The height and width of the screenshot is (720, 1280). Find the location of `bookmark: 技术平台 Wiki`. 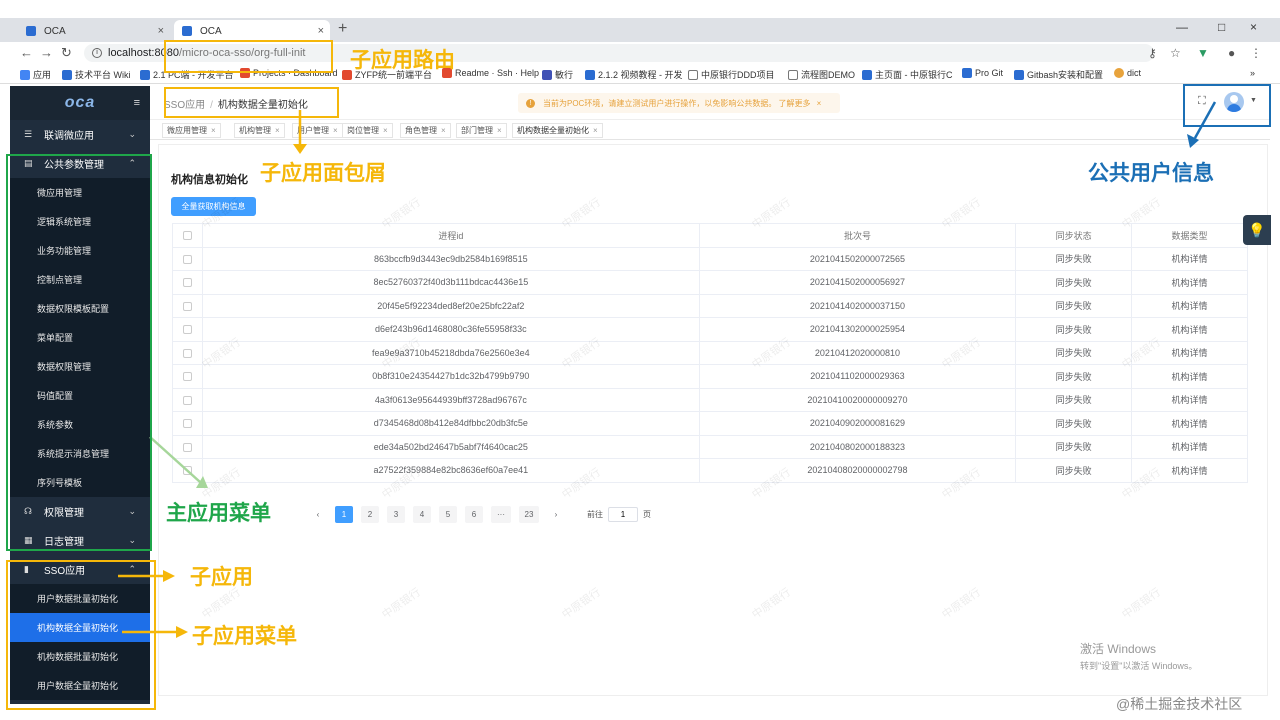

bookmark: 技术平台 Wiki is located at coordinates (96, 74).